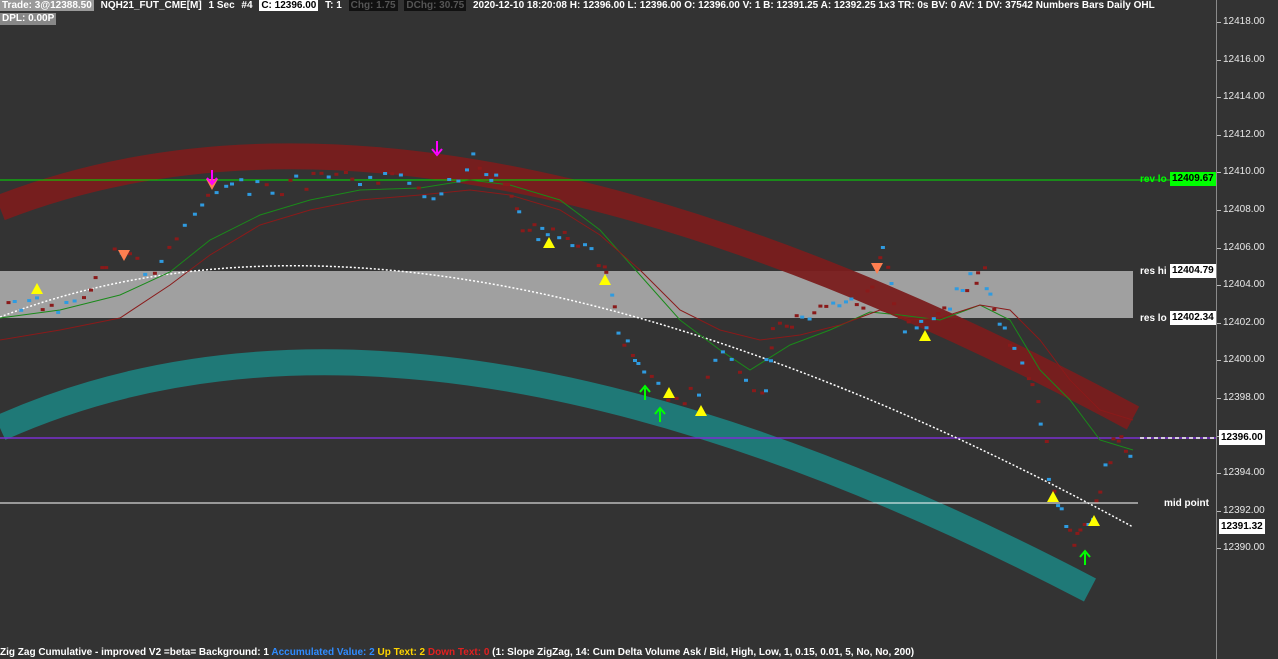 The image size is (1278, 659). Describe the element at coordinates (324, 652) in the screenshot. I see `accumulated-legend: Accumulated Value: 2` at that location.